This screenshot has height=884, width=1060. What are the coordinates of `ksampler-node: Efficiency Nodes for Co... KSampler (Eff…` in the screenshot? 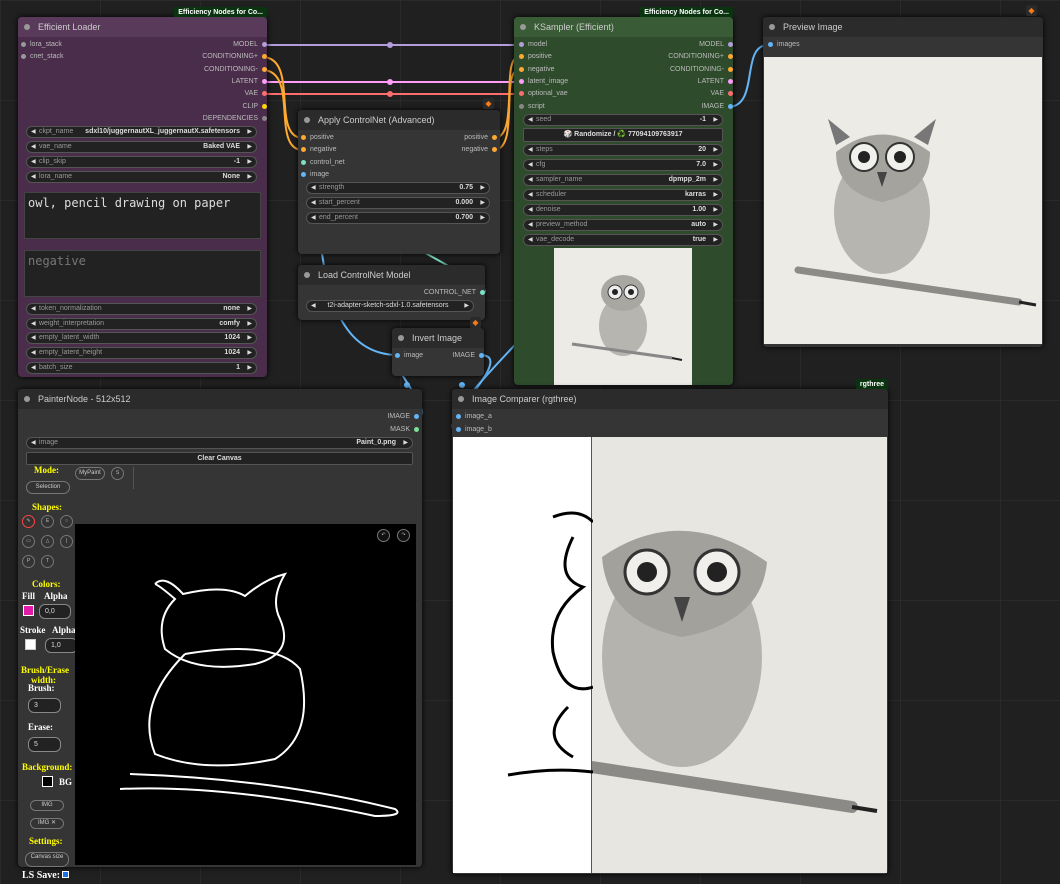 It's located at (623, 196).